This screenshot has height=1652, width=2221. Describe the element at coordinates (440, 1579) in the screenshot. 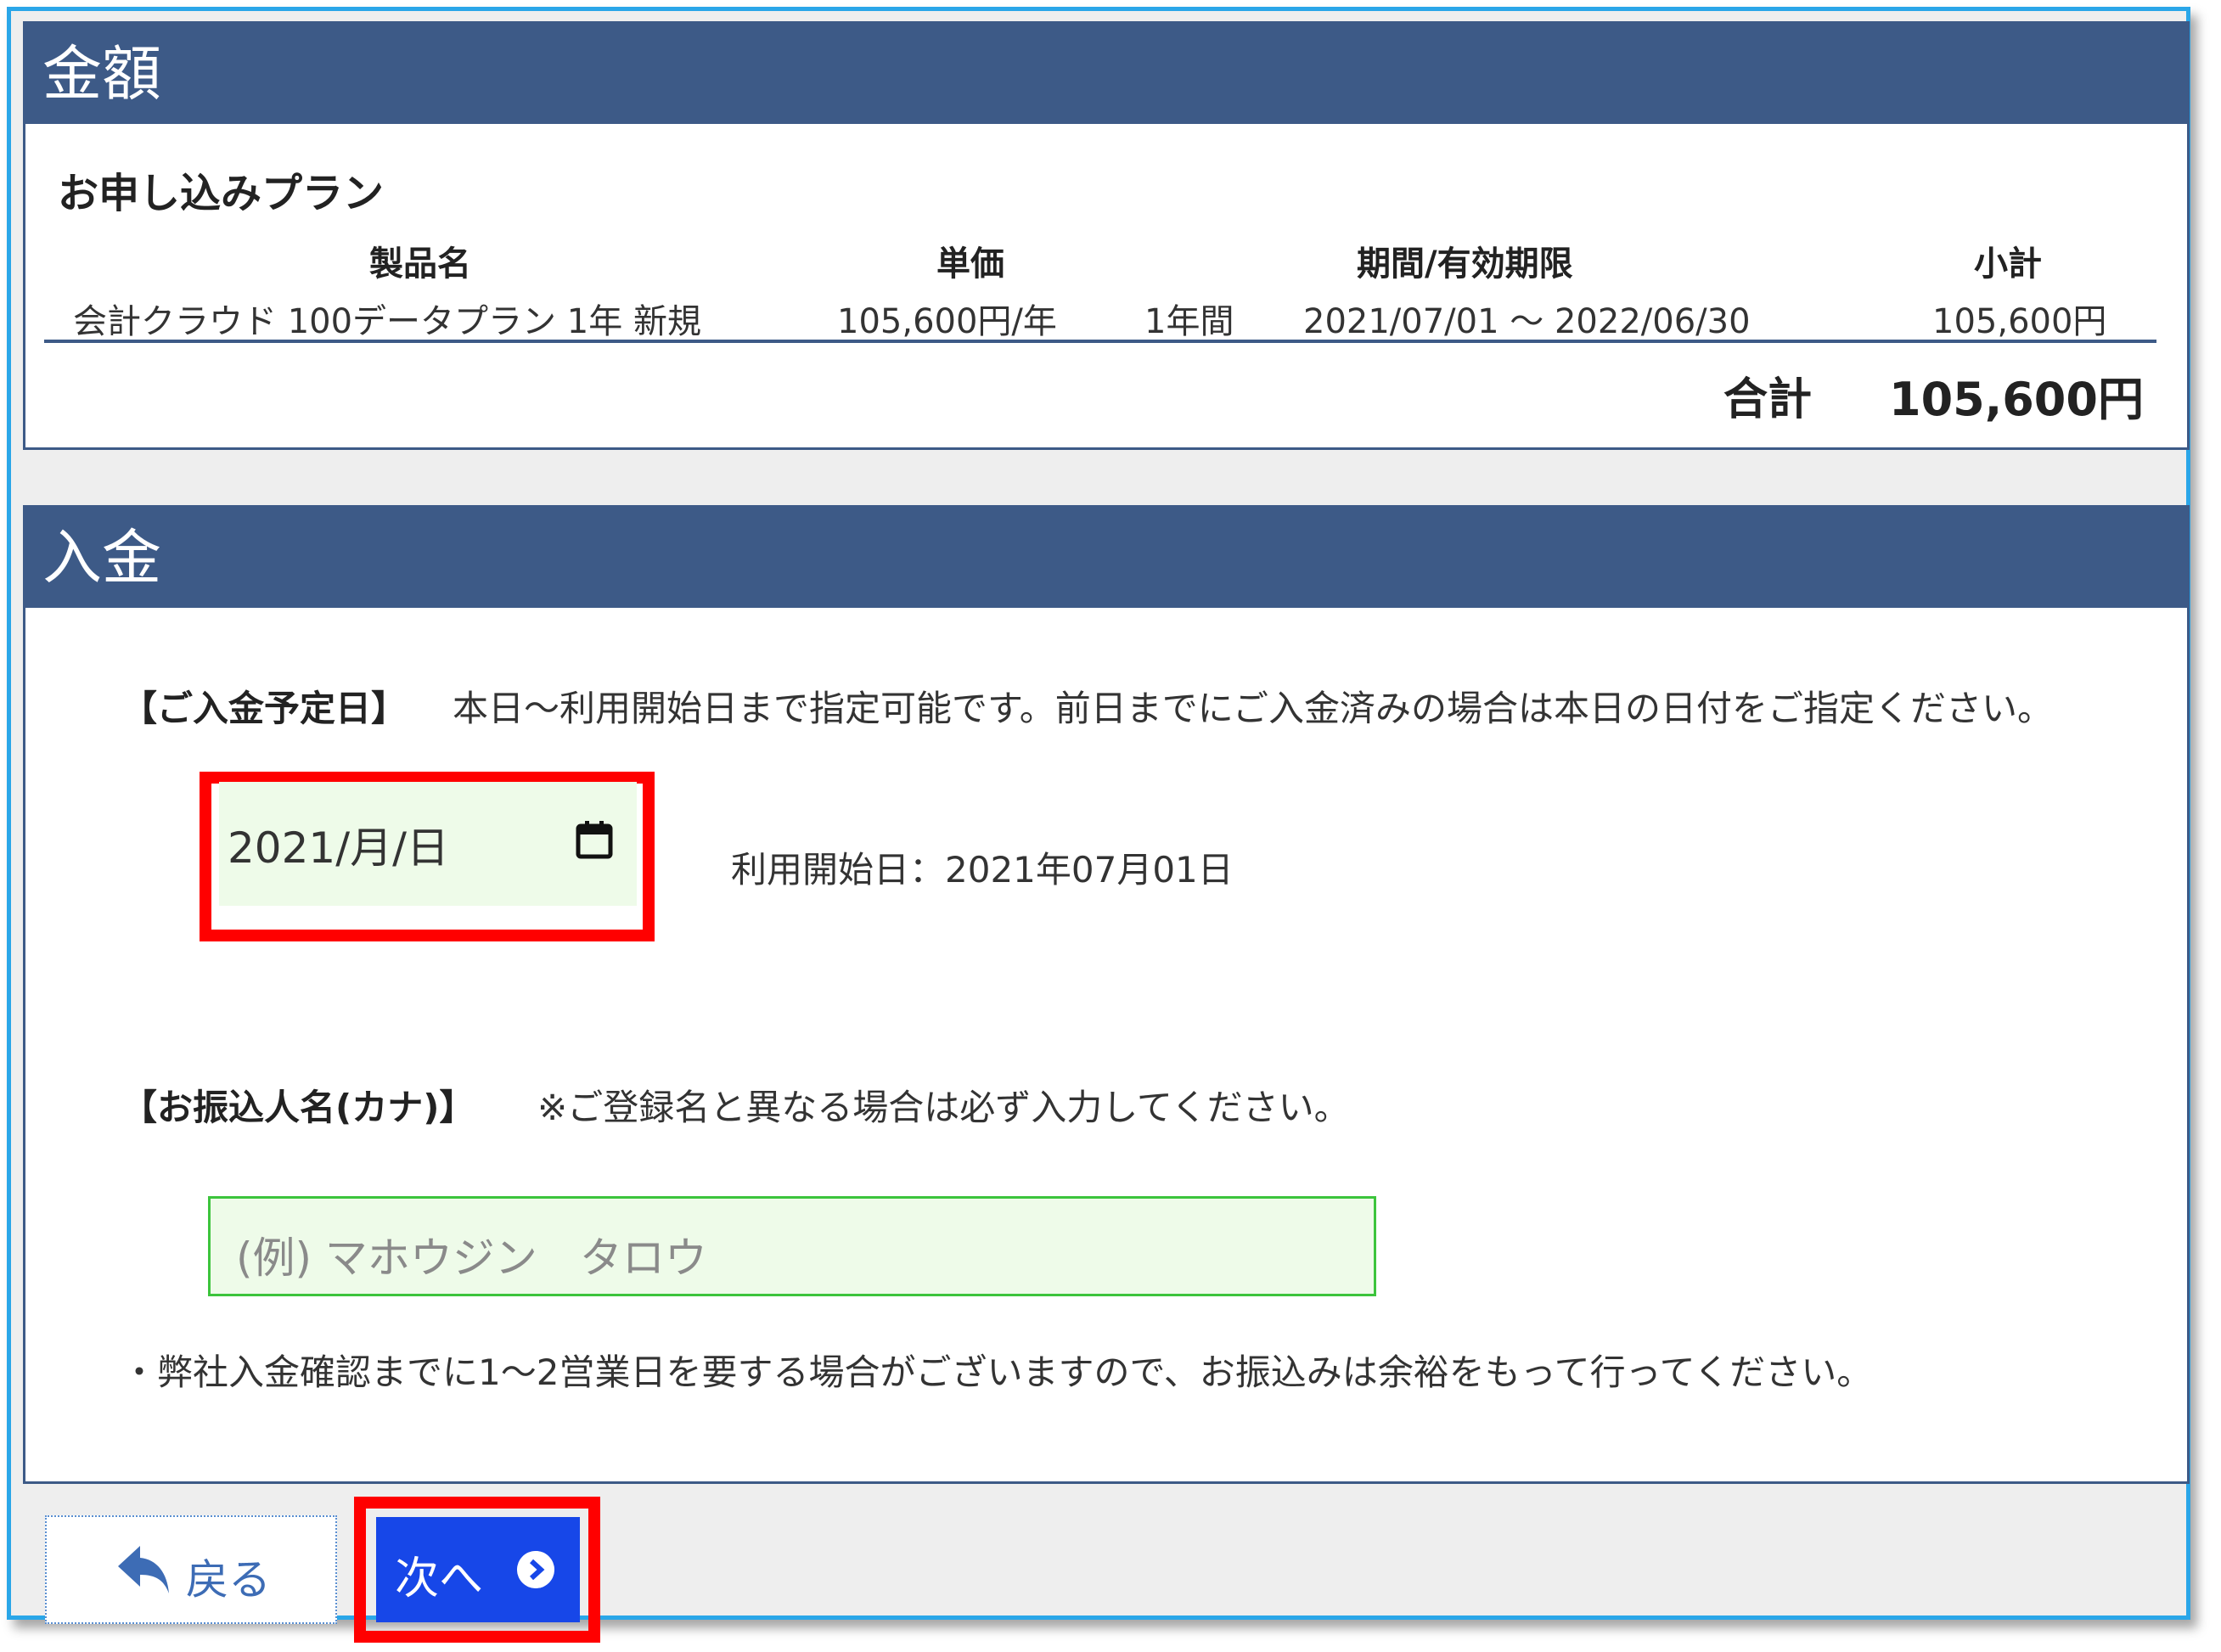

I see `next-button-label: 次へ` at that location.